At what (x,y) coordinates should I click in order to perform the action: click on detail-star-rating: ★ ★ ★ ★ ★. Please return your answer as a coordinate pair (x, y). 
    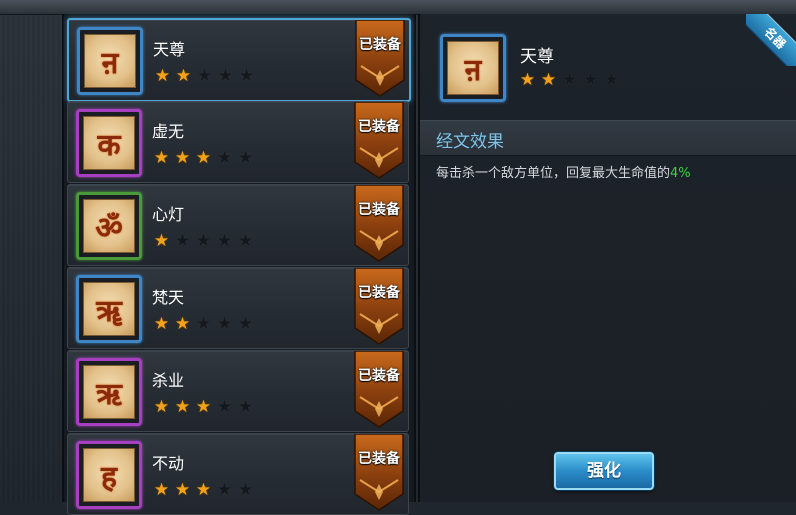
    Looking at the image, I should click on (569, 80).